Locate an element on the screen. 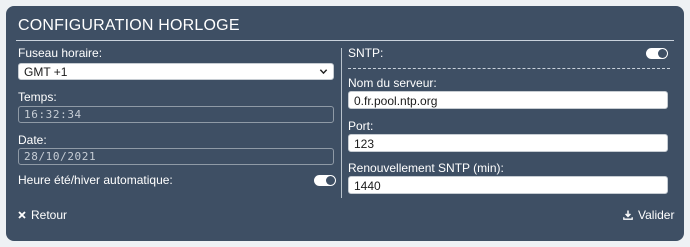  timezone-label: Fuseau horaire: is located at coordinates (60, 53).